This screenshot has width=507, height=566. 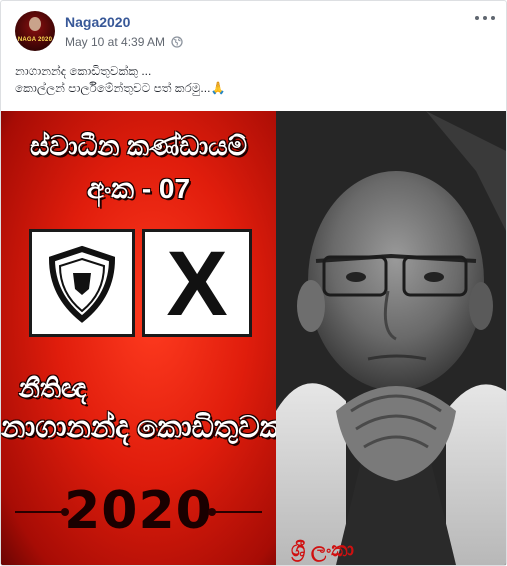 I want to click on post-timestamp: May 10 at 4:39 AM, so click(x=115, y=42).